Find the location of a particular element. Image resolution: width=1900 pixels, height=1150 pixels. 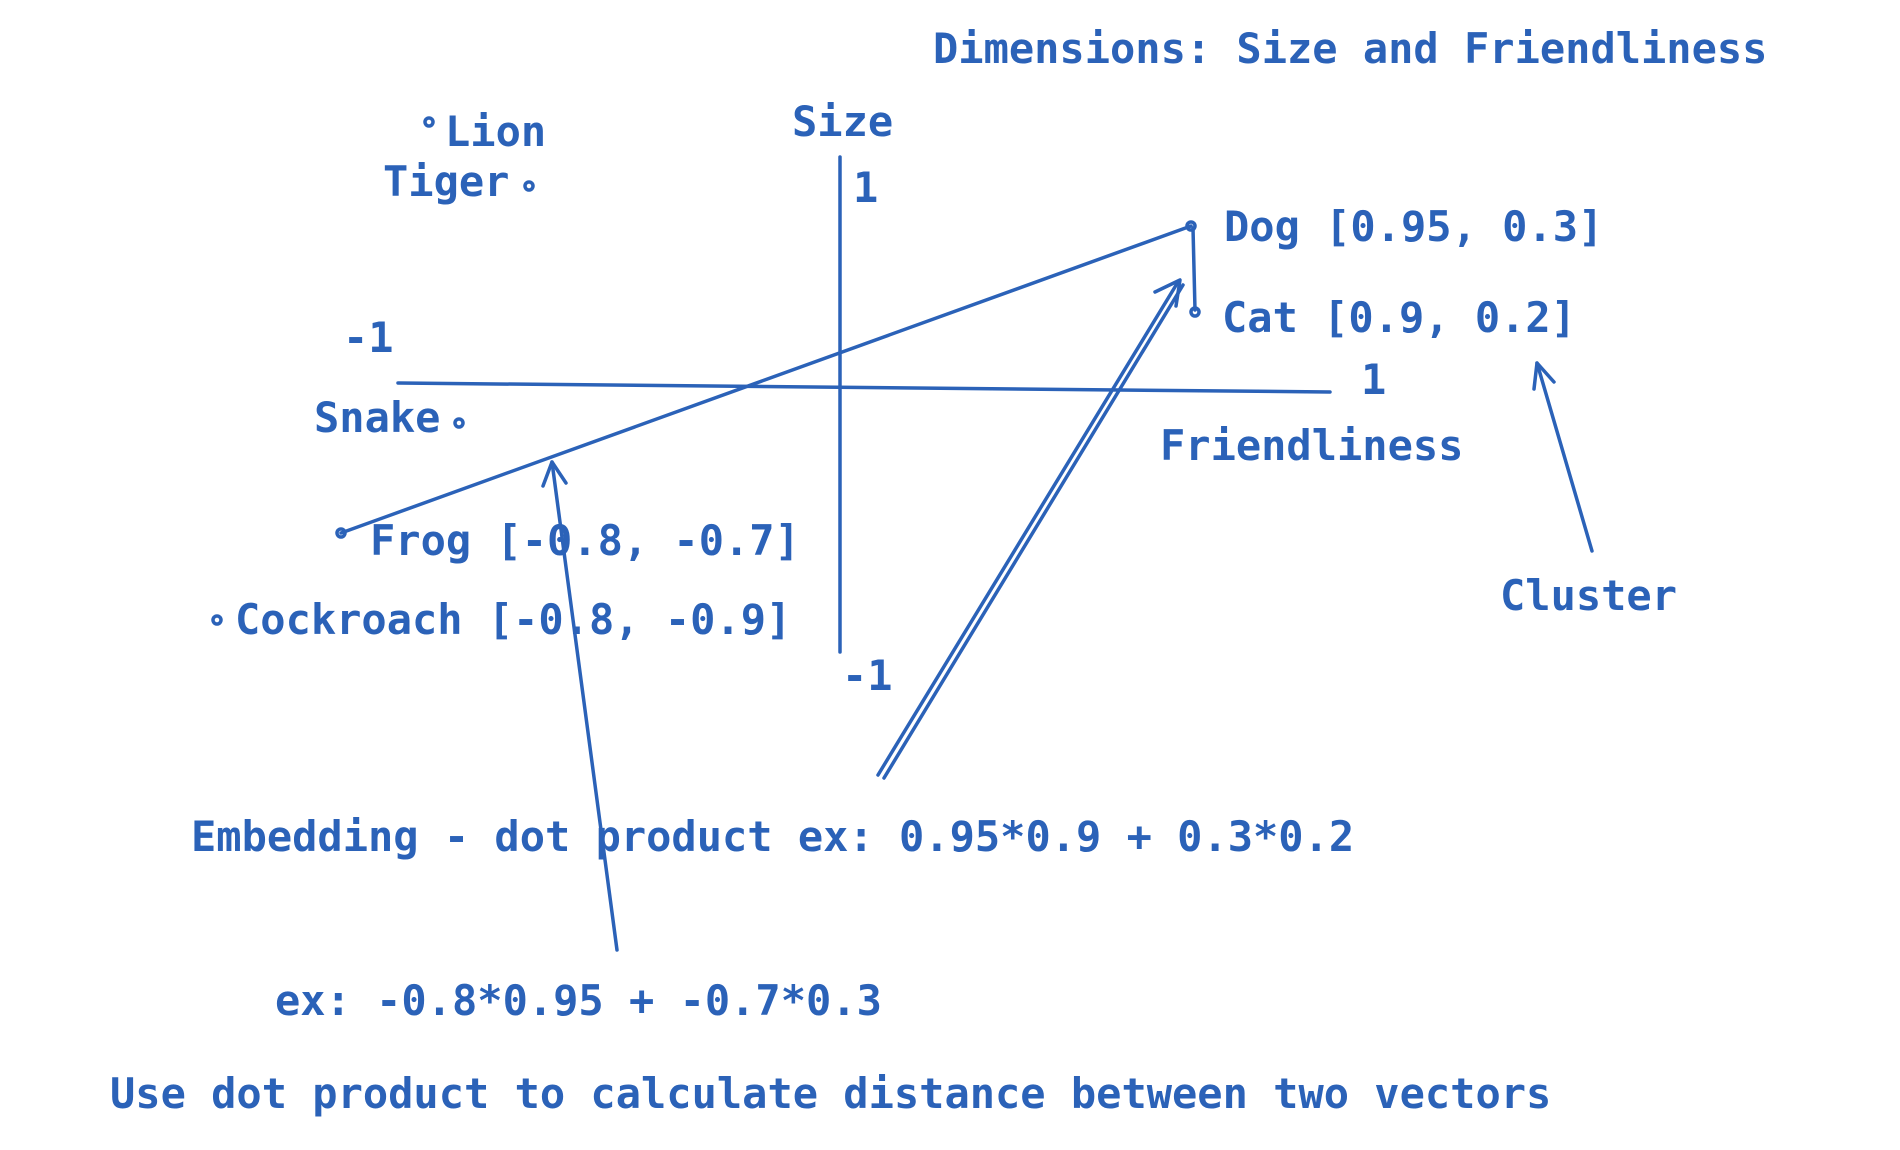

frog-label: Frog [-0.8, -0.7] is located at coordinates (585, 540).